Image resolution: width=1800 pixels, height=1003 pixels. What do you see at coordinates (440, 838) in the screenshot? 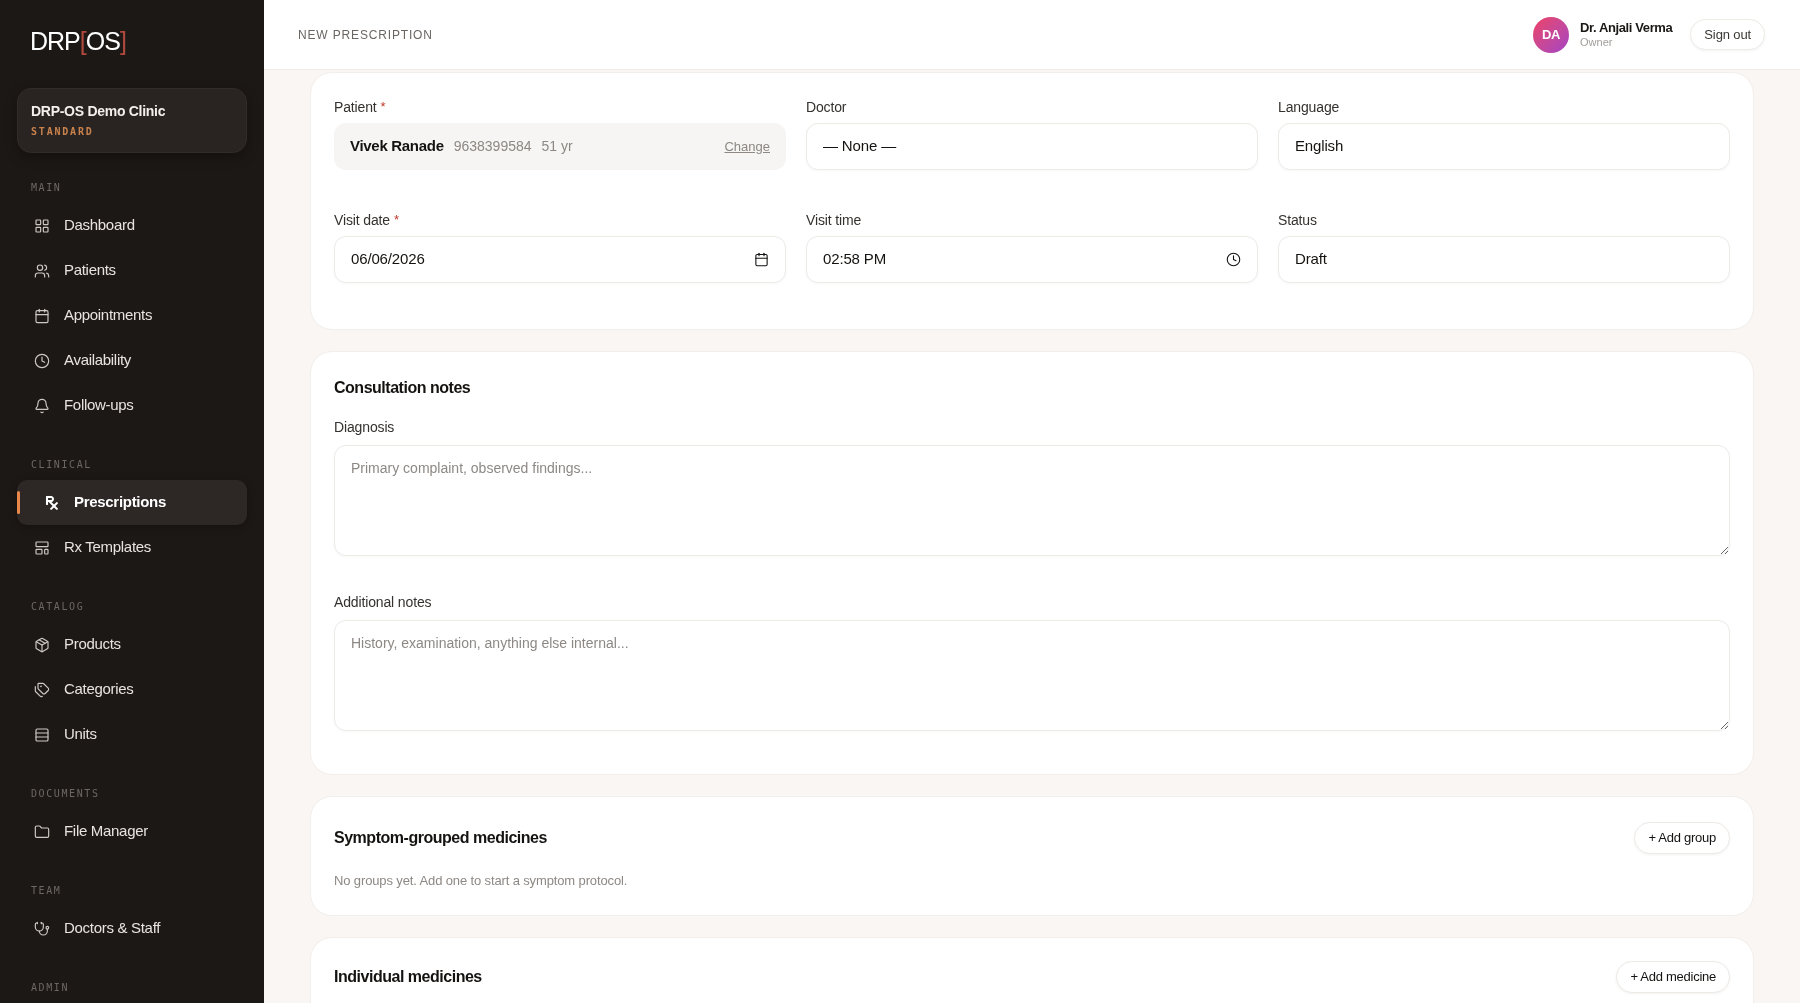
I see `section-title: Symptom-grouped medicines` at bounding box center [440, 838].